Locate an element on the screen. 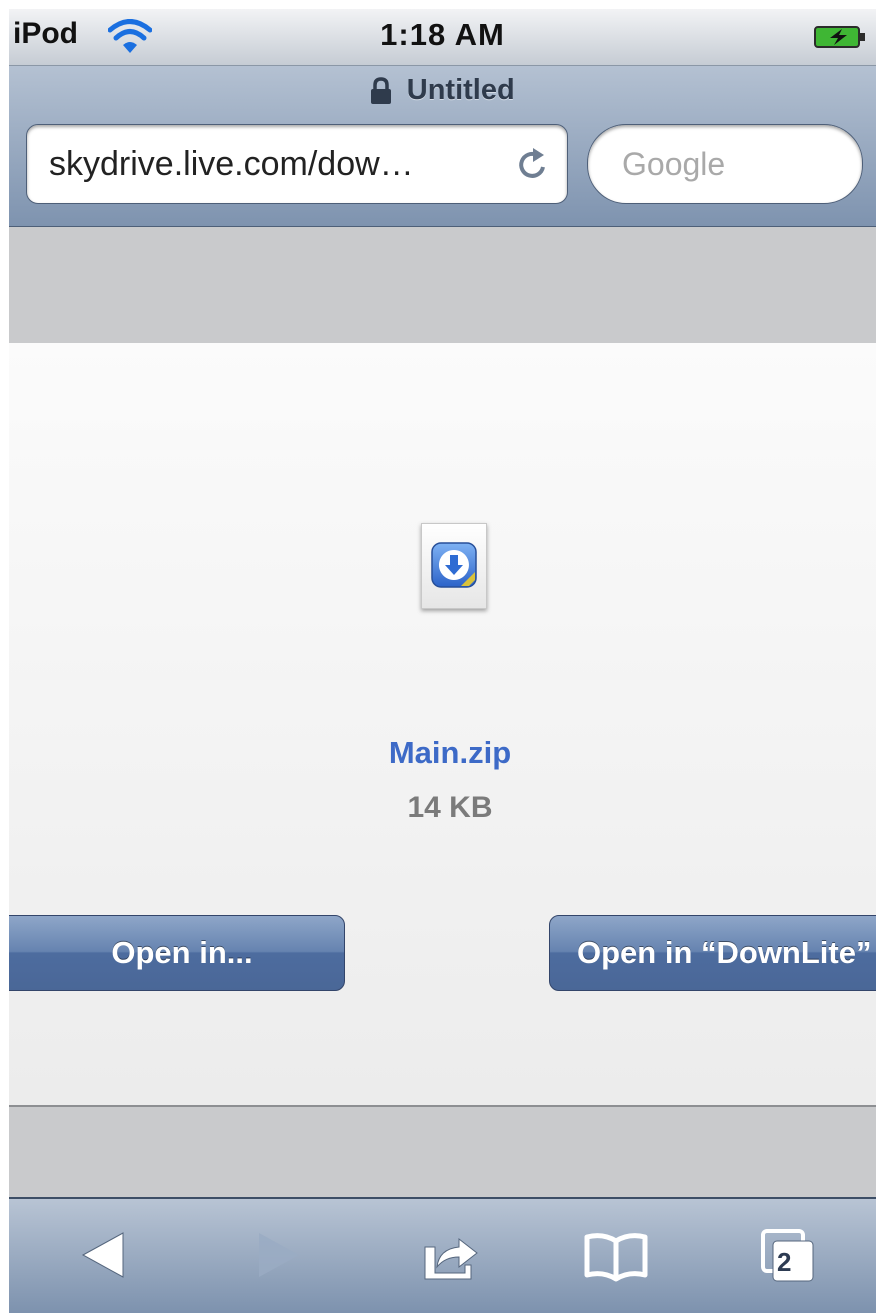 This screenshot has height=1313, width=876. bottom-toolbar: 2 is located at coordinates (442, 1256).